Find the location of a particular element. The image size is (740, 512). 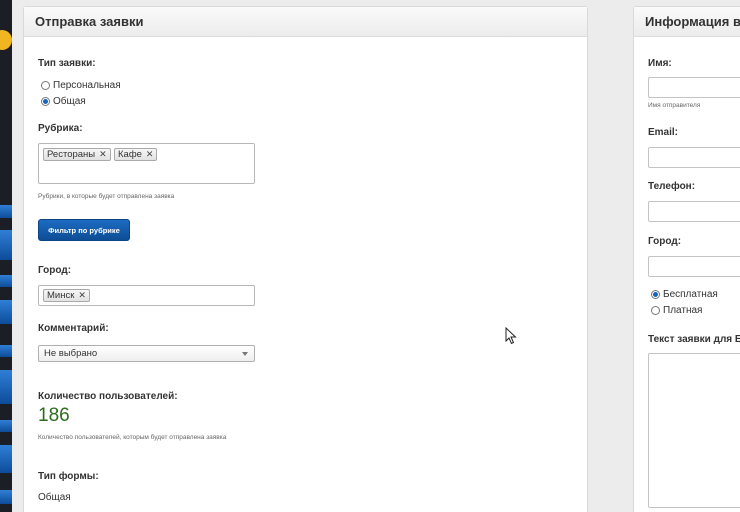

rubric-tag-label: Рестораны is located at coordinates (71, 154).